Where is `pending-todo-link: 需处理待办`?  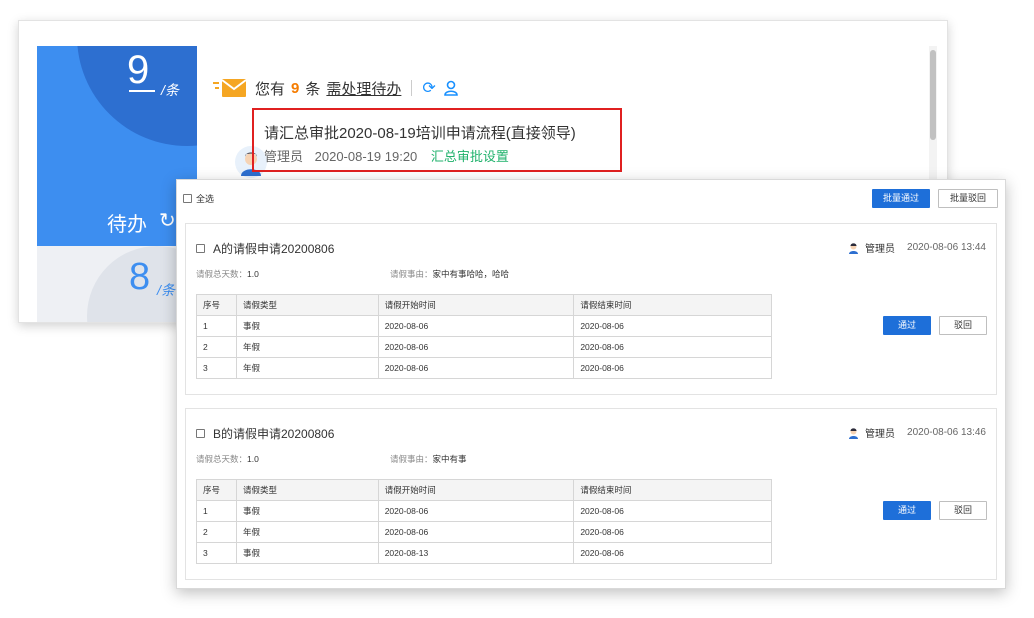 pending-todo-link: 需处理待办 is located at coordinates (363, 88).